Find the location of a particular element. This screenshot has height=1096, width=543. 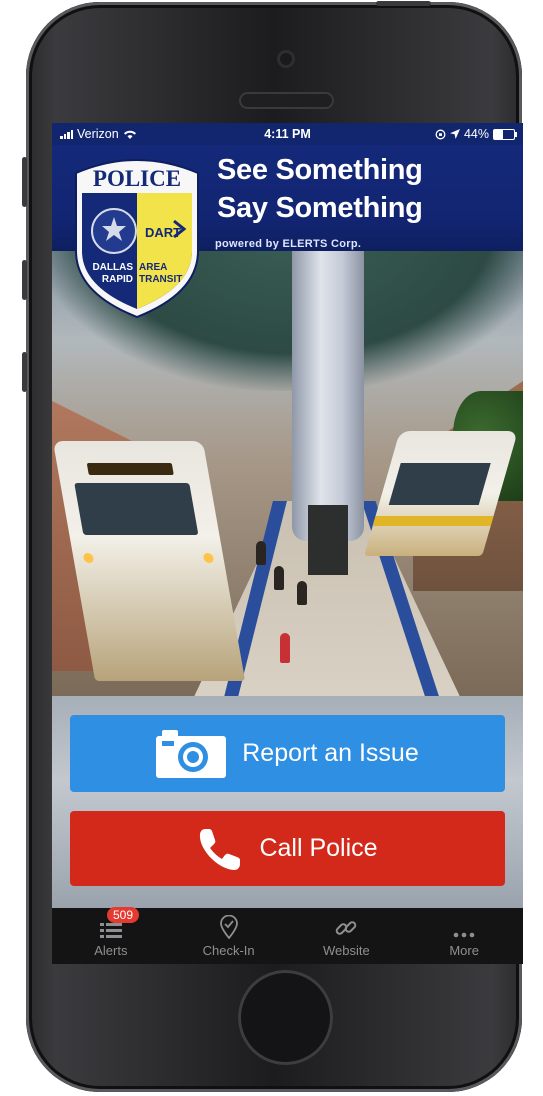

title-line-1: See Something is located at coordinates (320, 170).